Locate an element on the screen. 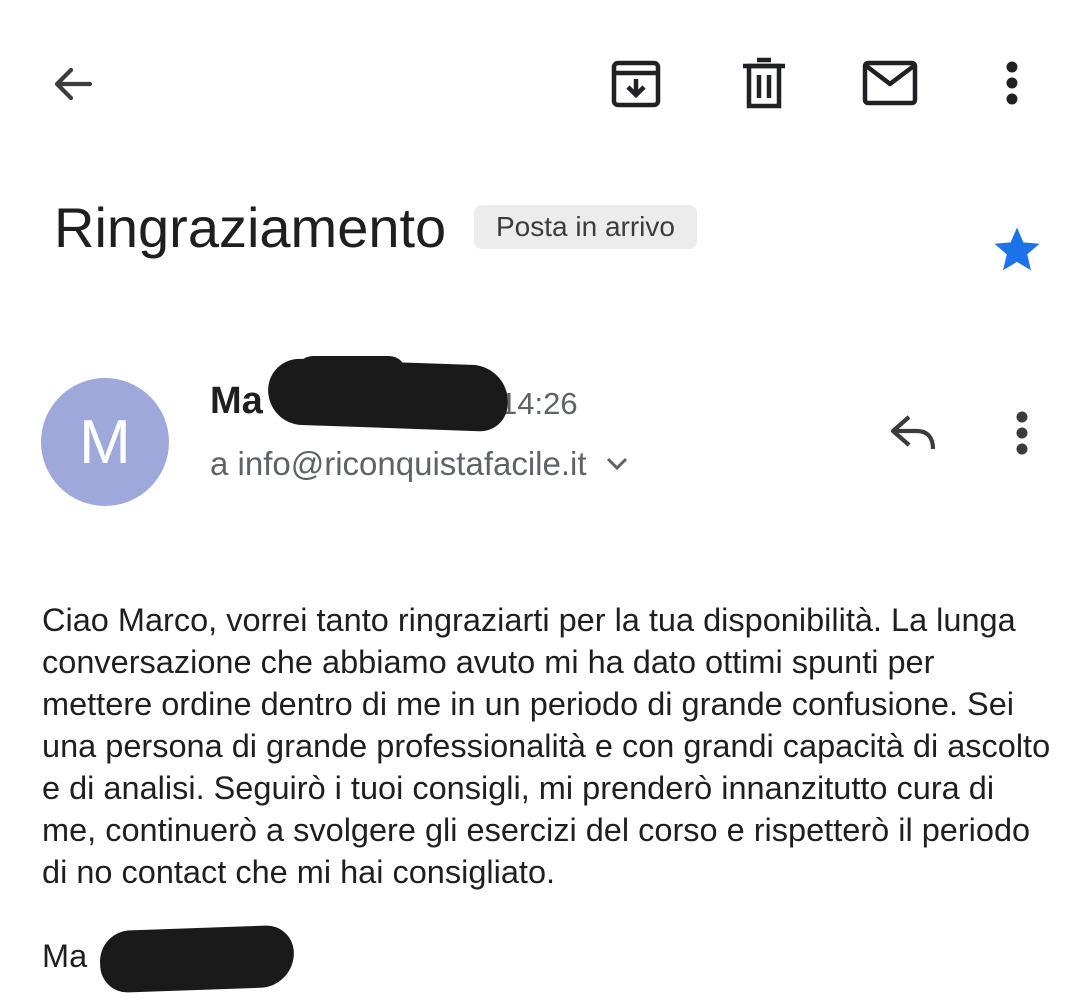 The height and width of the screenshot is (1000, 1080). back-button is located at coordinates (72, 84).